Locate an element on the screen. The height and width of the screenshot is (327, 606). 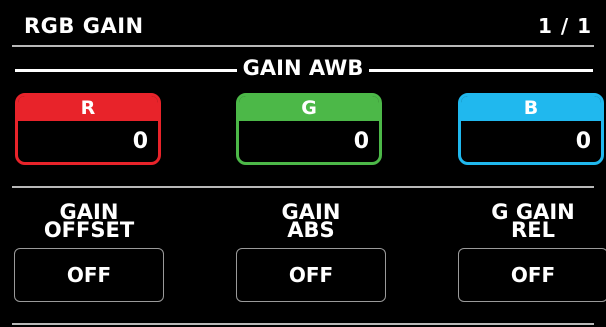
gain-abs-label: GAIN ABS is located at coordinates (311, 222).